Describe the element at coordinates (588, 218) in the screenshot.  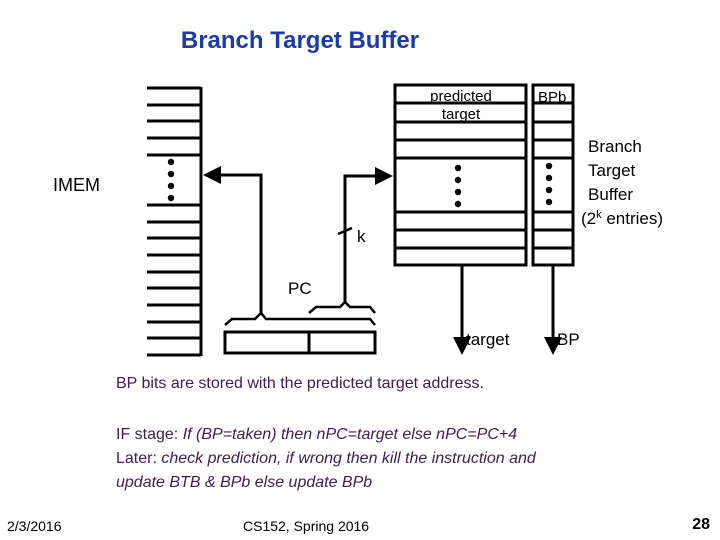
I see `btb-caption-prefix: (2` at that location.